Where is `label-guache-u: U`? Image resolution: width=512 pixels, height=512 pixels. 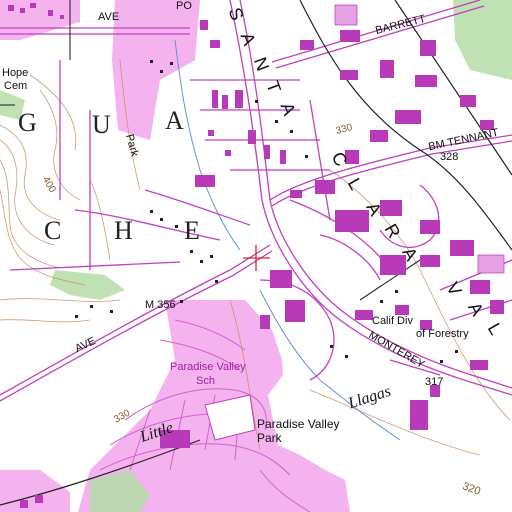 label-guache-u: U is located at coordinates (102, 124).